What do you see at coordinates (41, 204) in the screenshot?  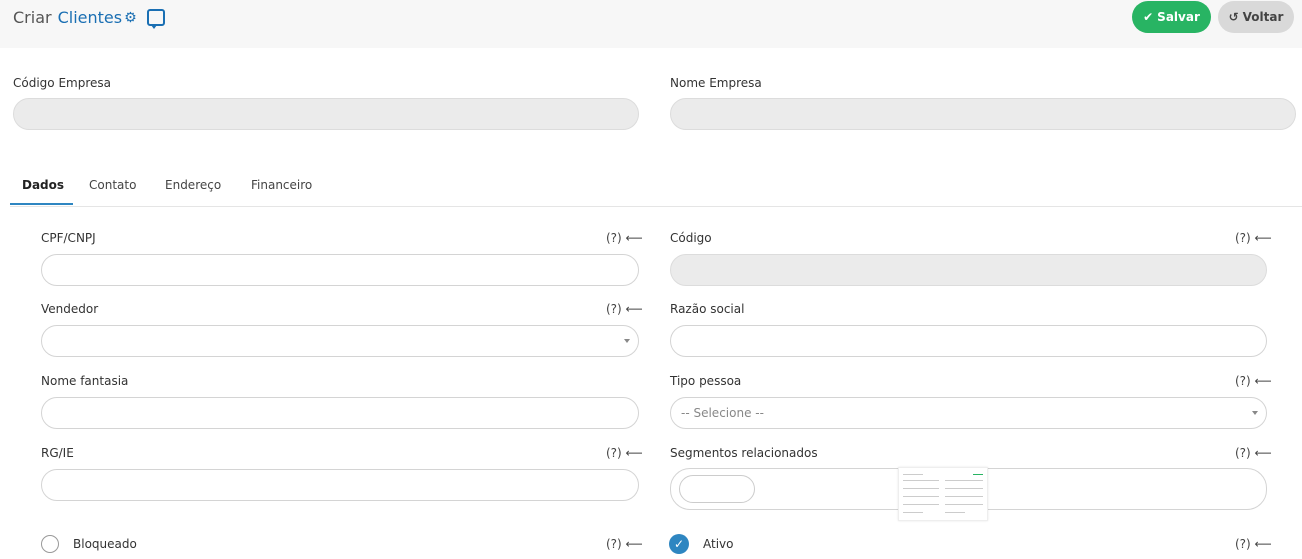 I see `active-tab-indicator` at bounding box center [41, 204].